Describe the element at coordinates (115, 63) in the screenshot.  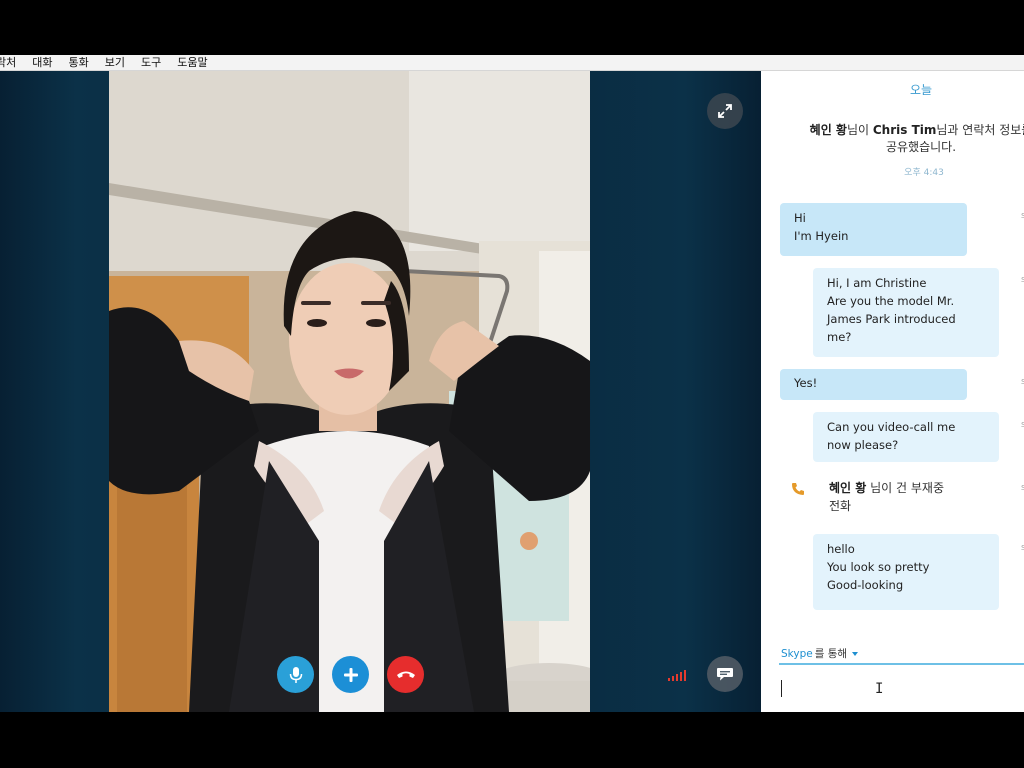
I see `menu-view: 보기` at that location.